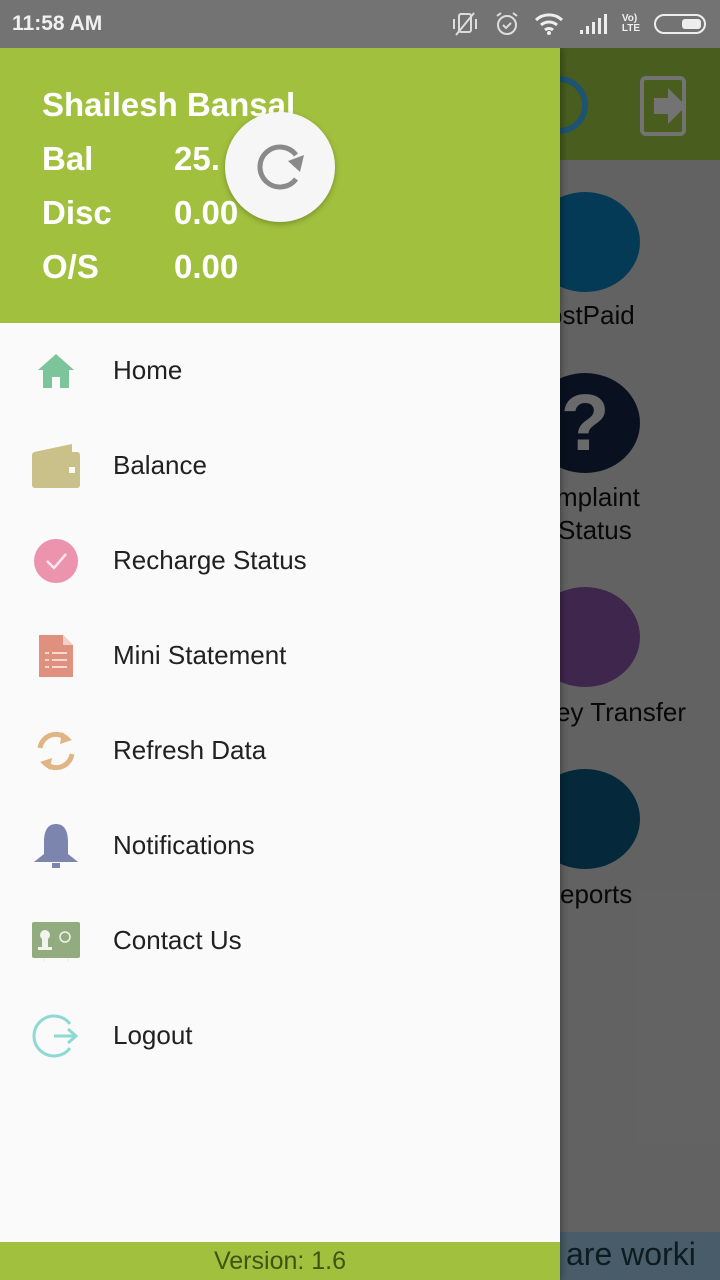 This screenshot has height=1280, width=720. Describe the element at coordinates (177, 940) in the screenshot. I see `menu-item-label: Contact Us` at that location.